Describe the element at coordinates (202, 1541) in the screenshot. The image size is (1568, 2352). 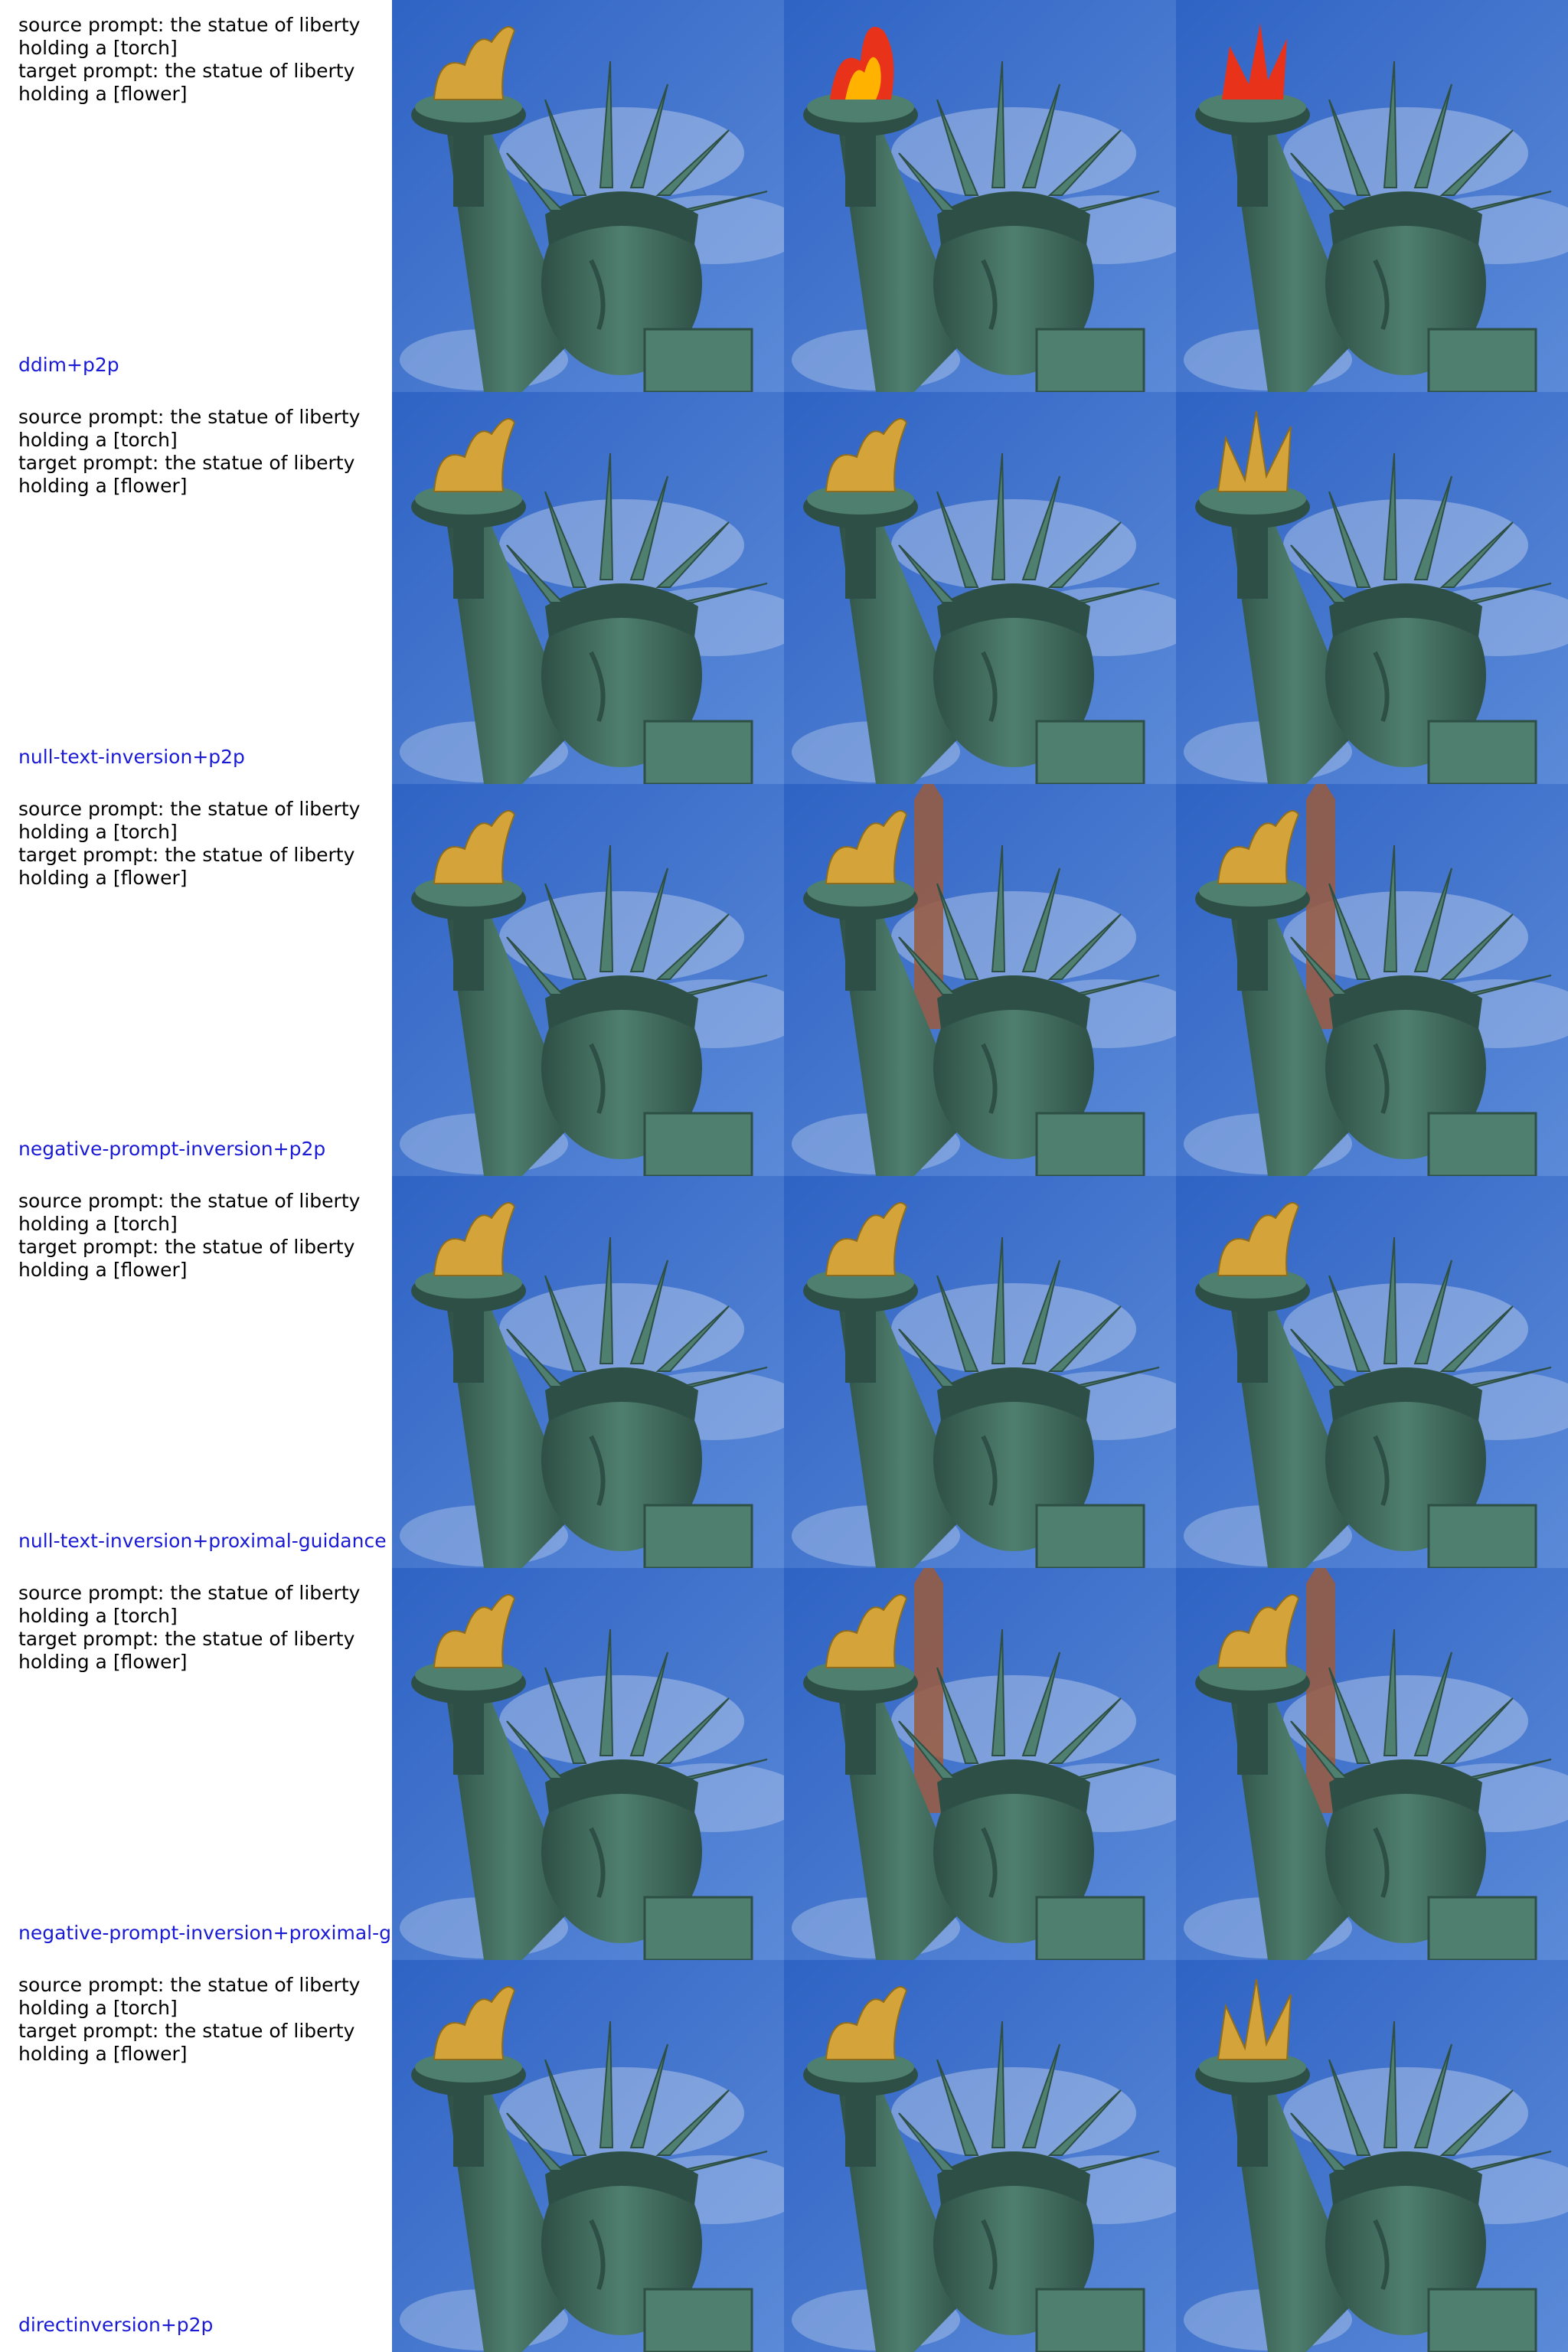
I see `method-name: null-text-inversion+proximal-guidance` at that location.